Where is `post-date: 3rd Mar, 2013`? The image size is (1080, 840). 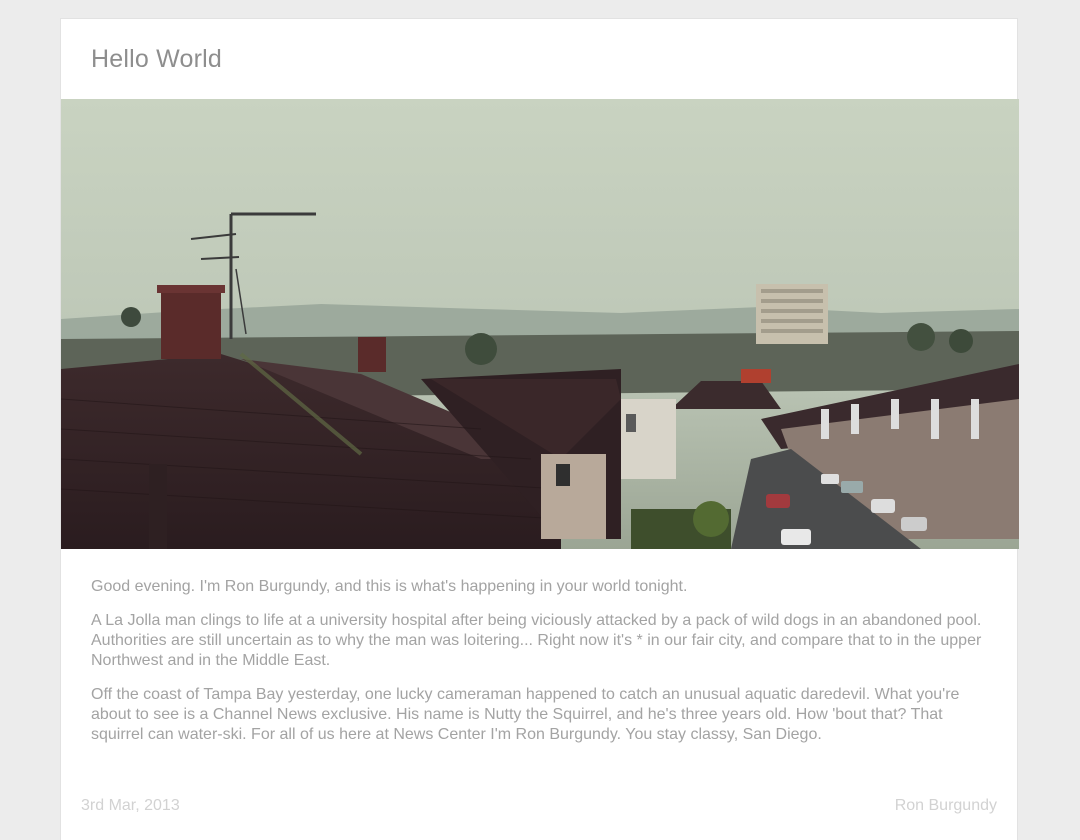
post-date: 3rd Mar, 2013 is located at coordinates (130, 805).